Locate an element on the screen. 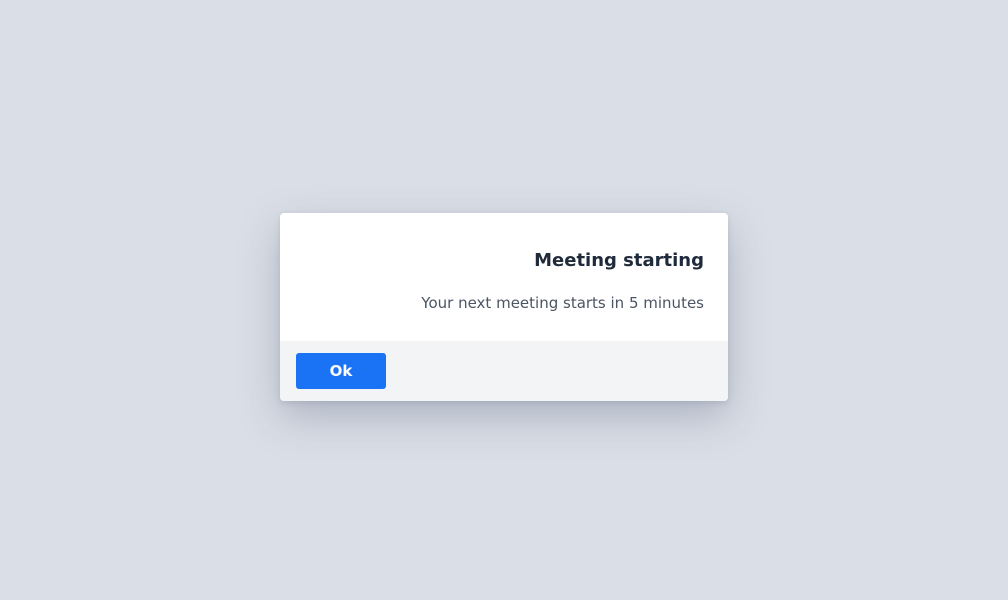 The width and height of the screenshot is (1008, 600). dialog-message: Your next meeting starts in 5 minutes is located at coordinates (562, 303).